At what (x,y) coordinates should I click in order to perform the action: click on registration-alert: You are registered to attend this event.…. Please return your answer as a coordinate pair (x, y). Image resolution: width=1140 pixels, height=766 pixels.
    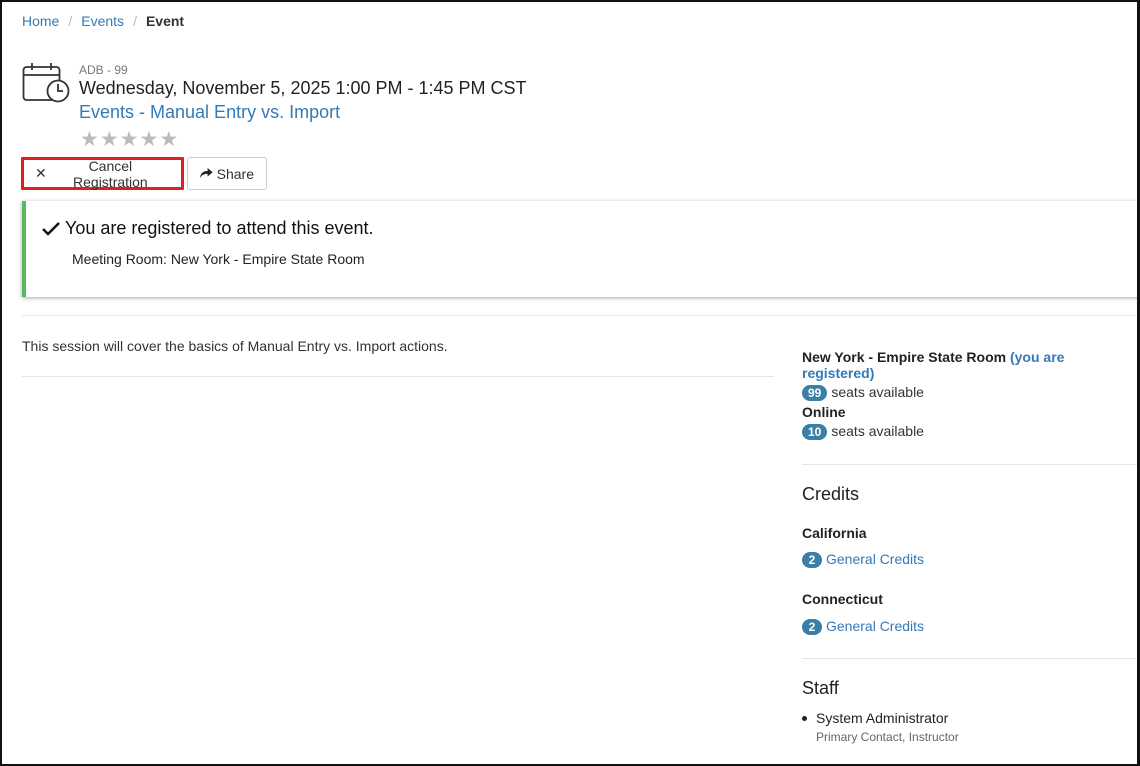
    Looking at the image, I should click on (579, 249).